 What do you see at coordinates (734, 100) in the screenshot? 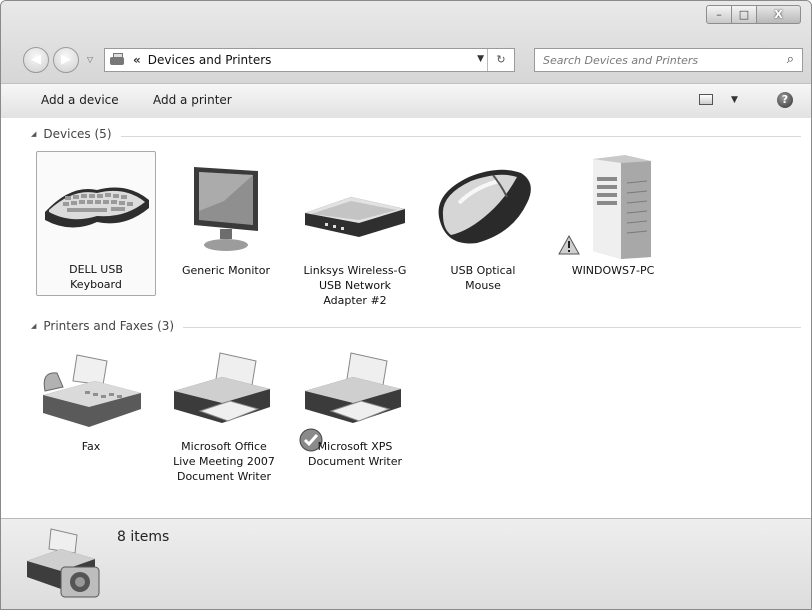
I see `views-dropdown-icon: ▼` at bounding box center [734, 100].